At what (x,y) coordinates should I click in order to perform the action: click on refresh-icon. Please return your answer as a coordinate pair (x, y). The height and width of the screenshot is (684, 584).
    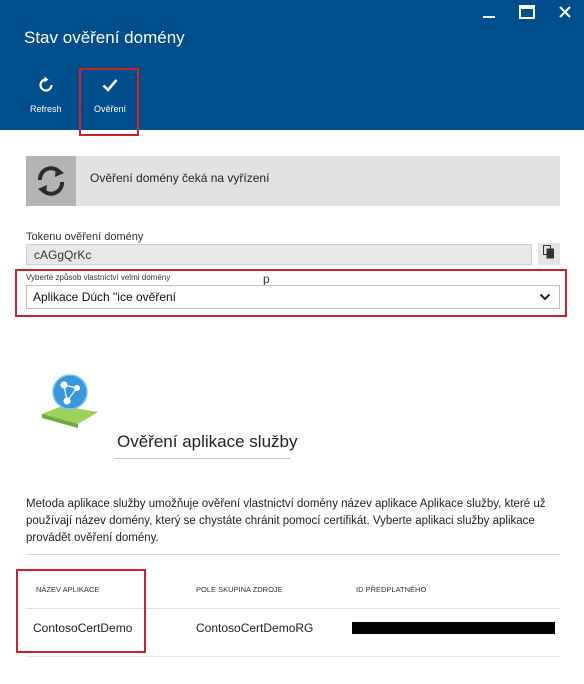
    Looking at the image, I should click on (46, 87).